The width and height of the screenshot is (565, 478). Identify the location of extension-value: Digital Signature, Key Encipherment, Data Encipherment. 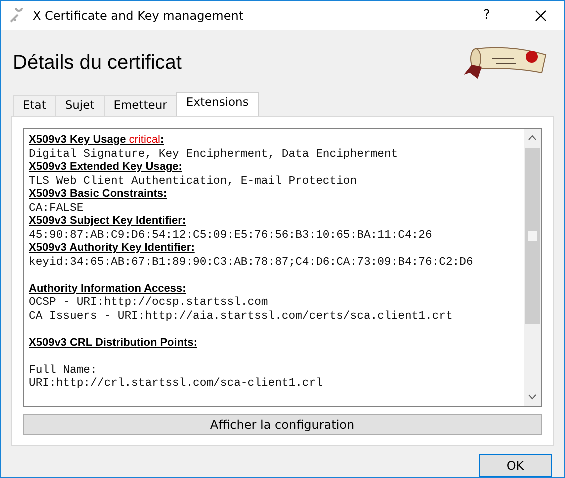
(213, 154).